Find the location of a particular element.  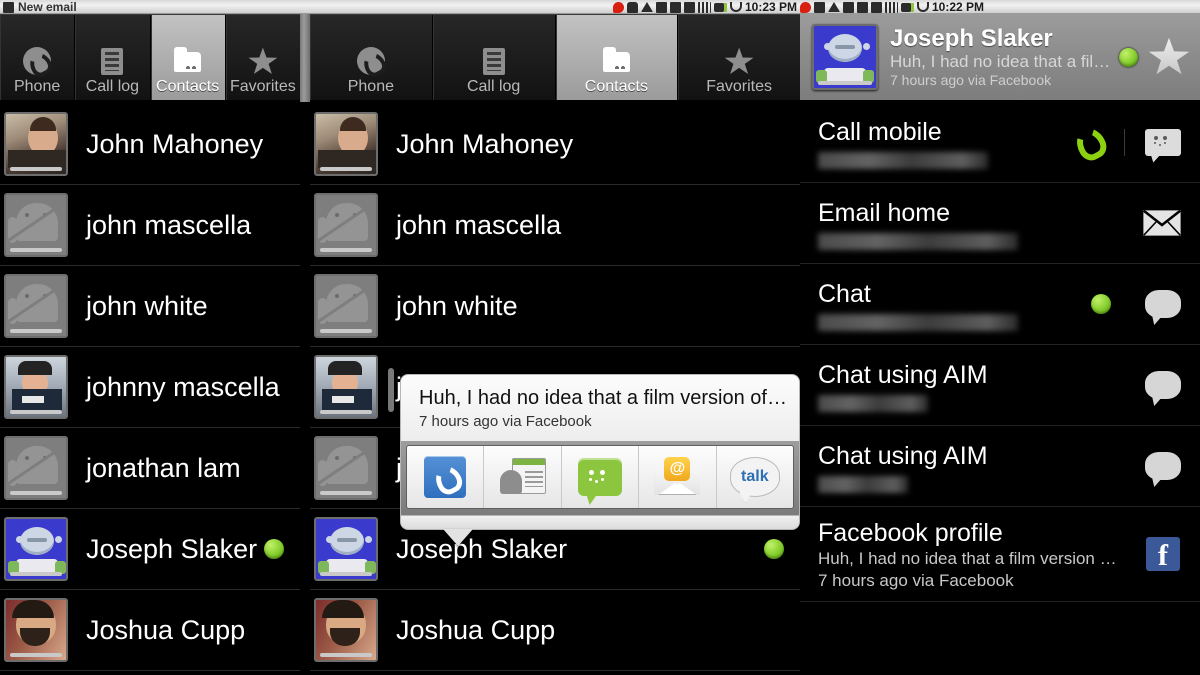

detail-row-title: Facebook profile is located at coordinates (910, 533).